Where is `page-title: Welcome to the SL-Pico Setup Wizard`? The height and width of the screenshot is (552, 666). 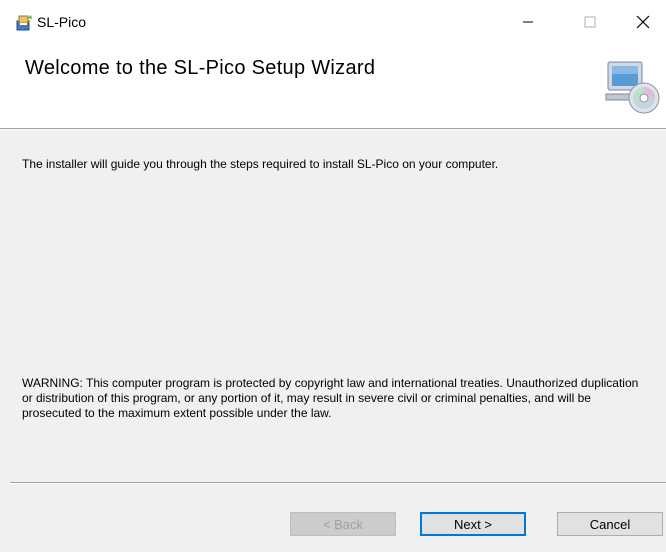
page-title: Welcome to the SL-Pico Setup Wizard is located at coordinates (200, 68).